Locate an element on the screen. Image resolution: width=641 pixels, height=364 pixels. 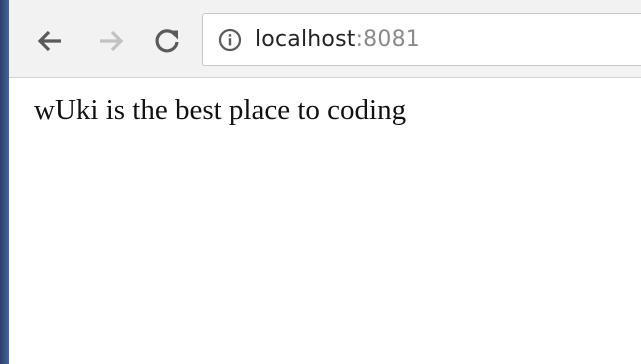
back-arrow-icon is located at coordinates (49, 41).